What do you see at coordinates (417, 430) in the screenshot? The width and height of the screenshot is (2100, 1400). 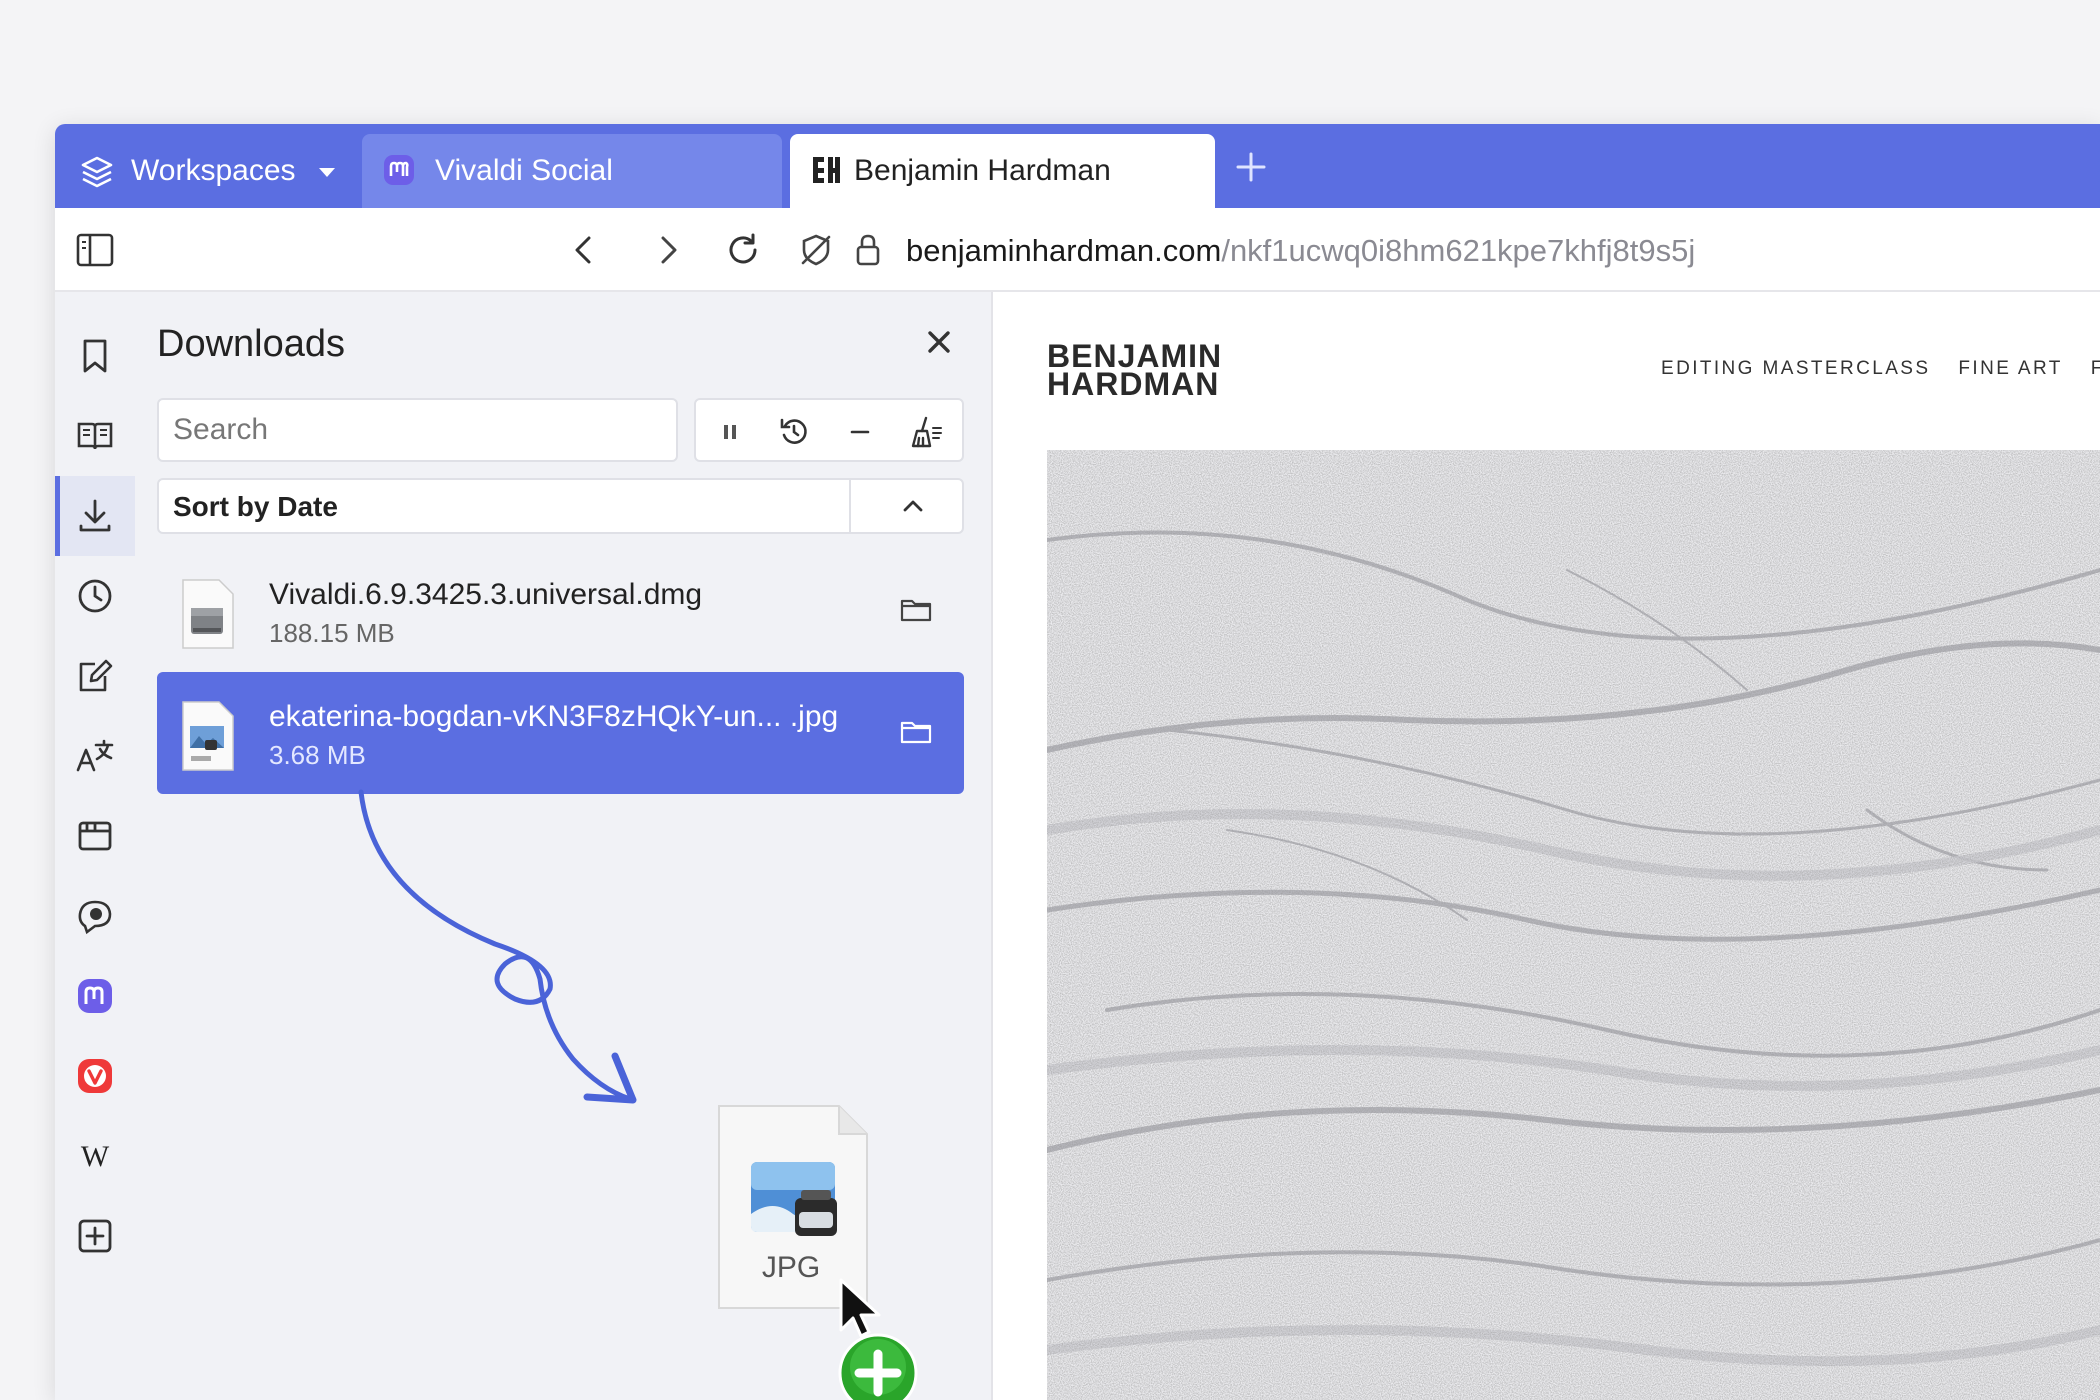 I see `downloads-search-input` at bounding box center [417, 430].